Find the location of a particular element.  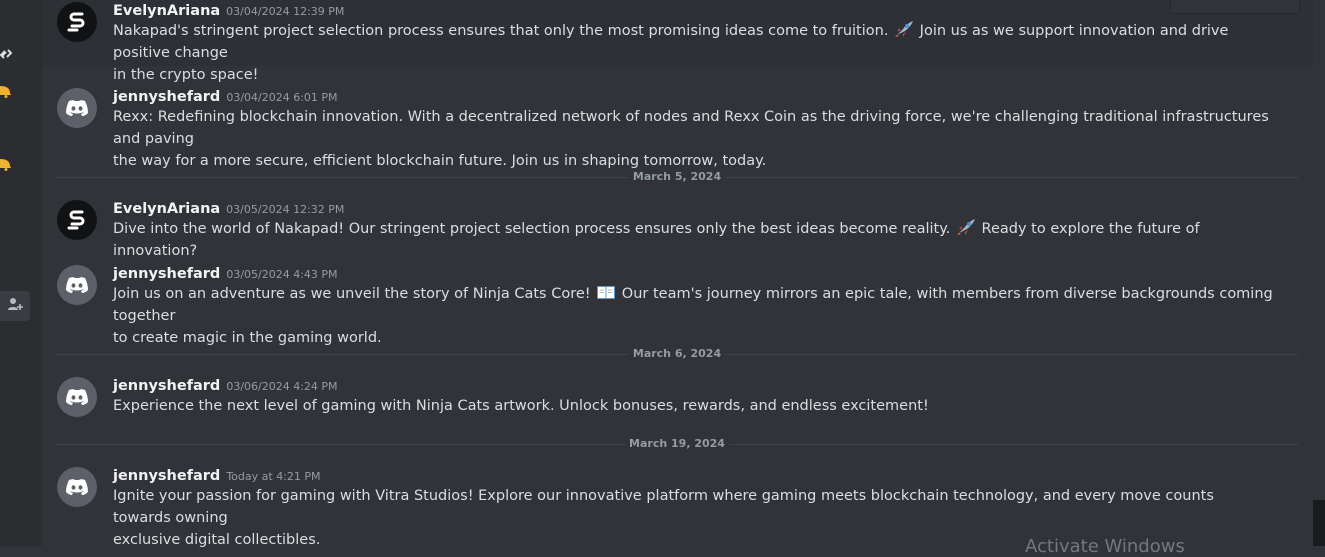

date-divider: March 5, 2024 is located at coordinates (677, 177).